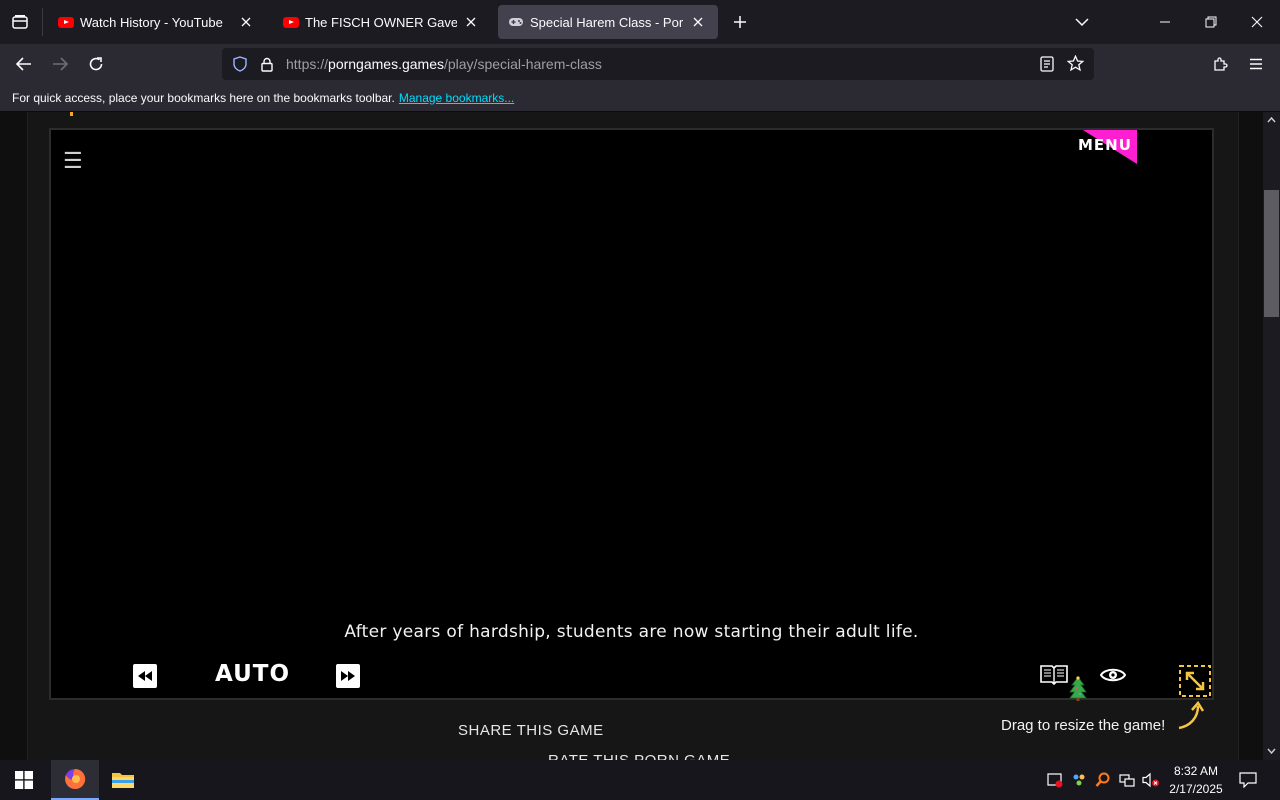 Image resolution: width=1280 pixels, height=800 pixels. I want to click on eye-icon, so click(1113, 675).